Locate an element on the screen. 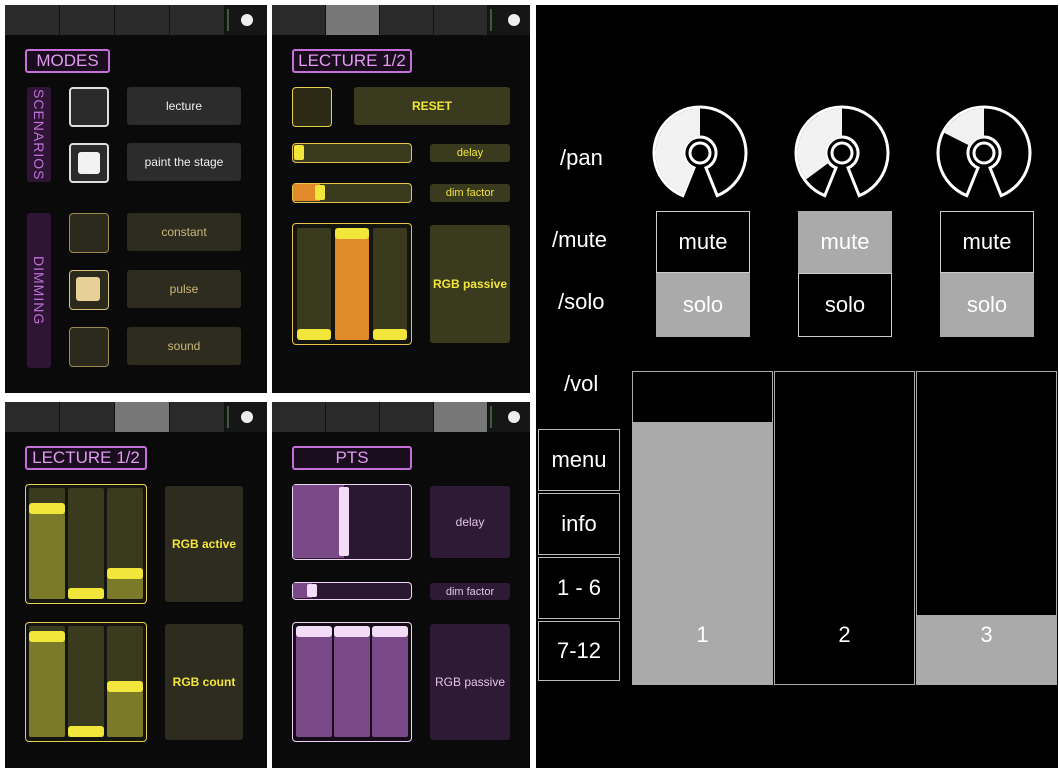 Image resolution: width=1060 pixels, height=771 pixels. volume-fader-1: 1 is located at coordinates (702, 528).